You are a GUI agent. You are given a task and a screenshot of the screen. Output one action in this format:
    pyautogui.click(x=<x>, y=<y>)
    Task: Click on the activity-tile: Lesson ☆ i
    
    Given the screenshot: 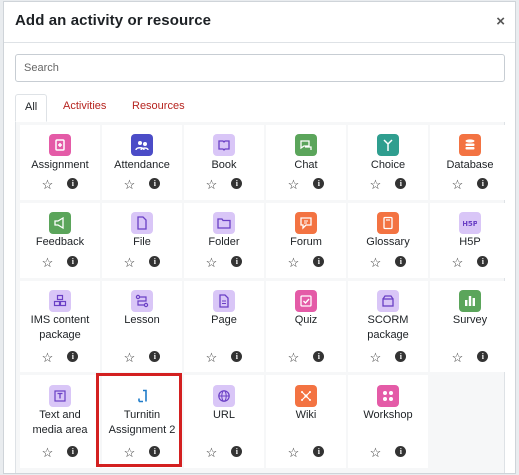 What is the action you would take?
    pyautogui.click(x=142, y=326)
    